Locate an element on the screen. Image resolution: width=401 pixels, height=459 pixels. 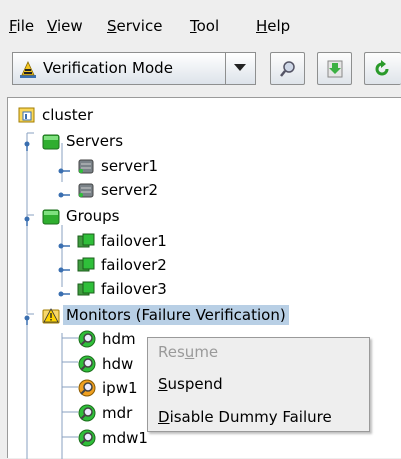
toolbar-button-refresh is located at coordinates (382, 68).